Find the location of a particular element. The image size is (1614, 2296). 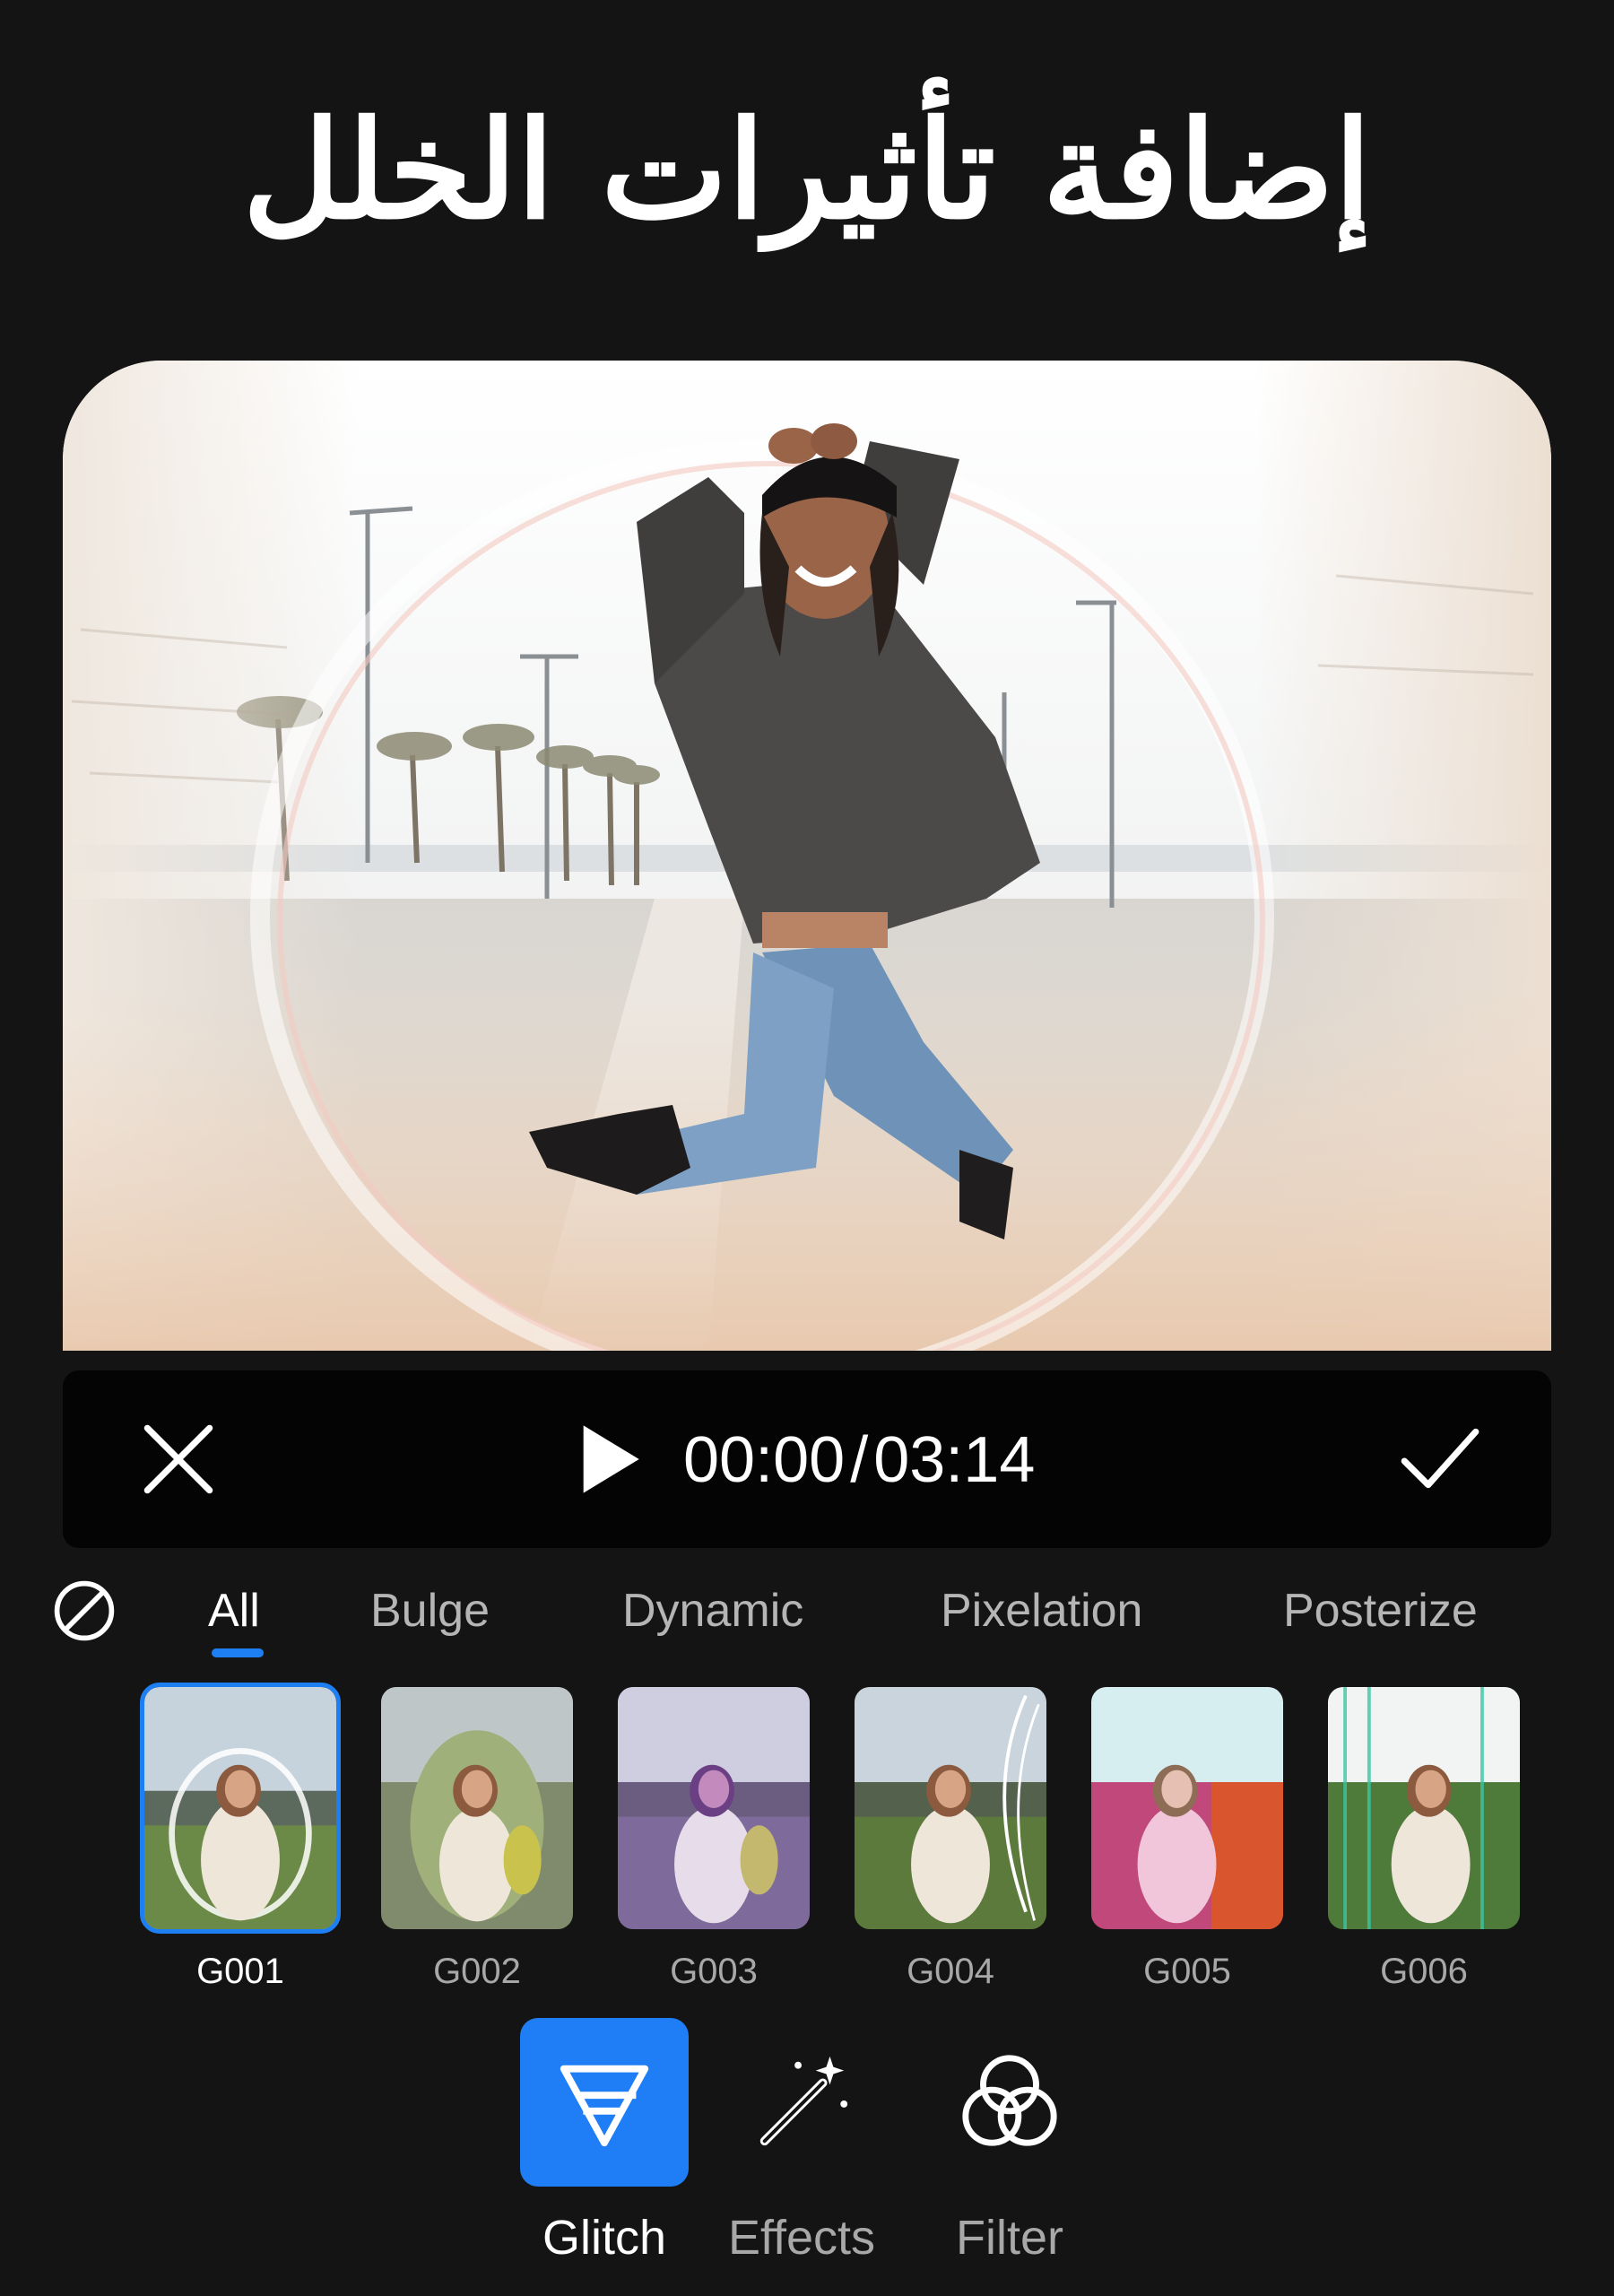

tab-bulge: Bulge is located at coordinates (430, 1611).